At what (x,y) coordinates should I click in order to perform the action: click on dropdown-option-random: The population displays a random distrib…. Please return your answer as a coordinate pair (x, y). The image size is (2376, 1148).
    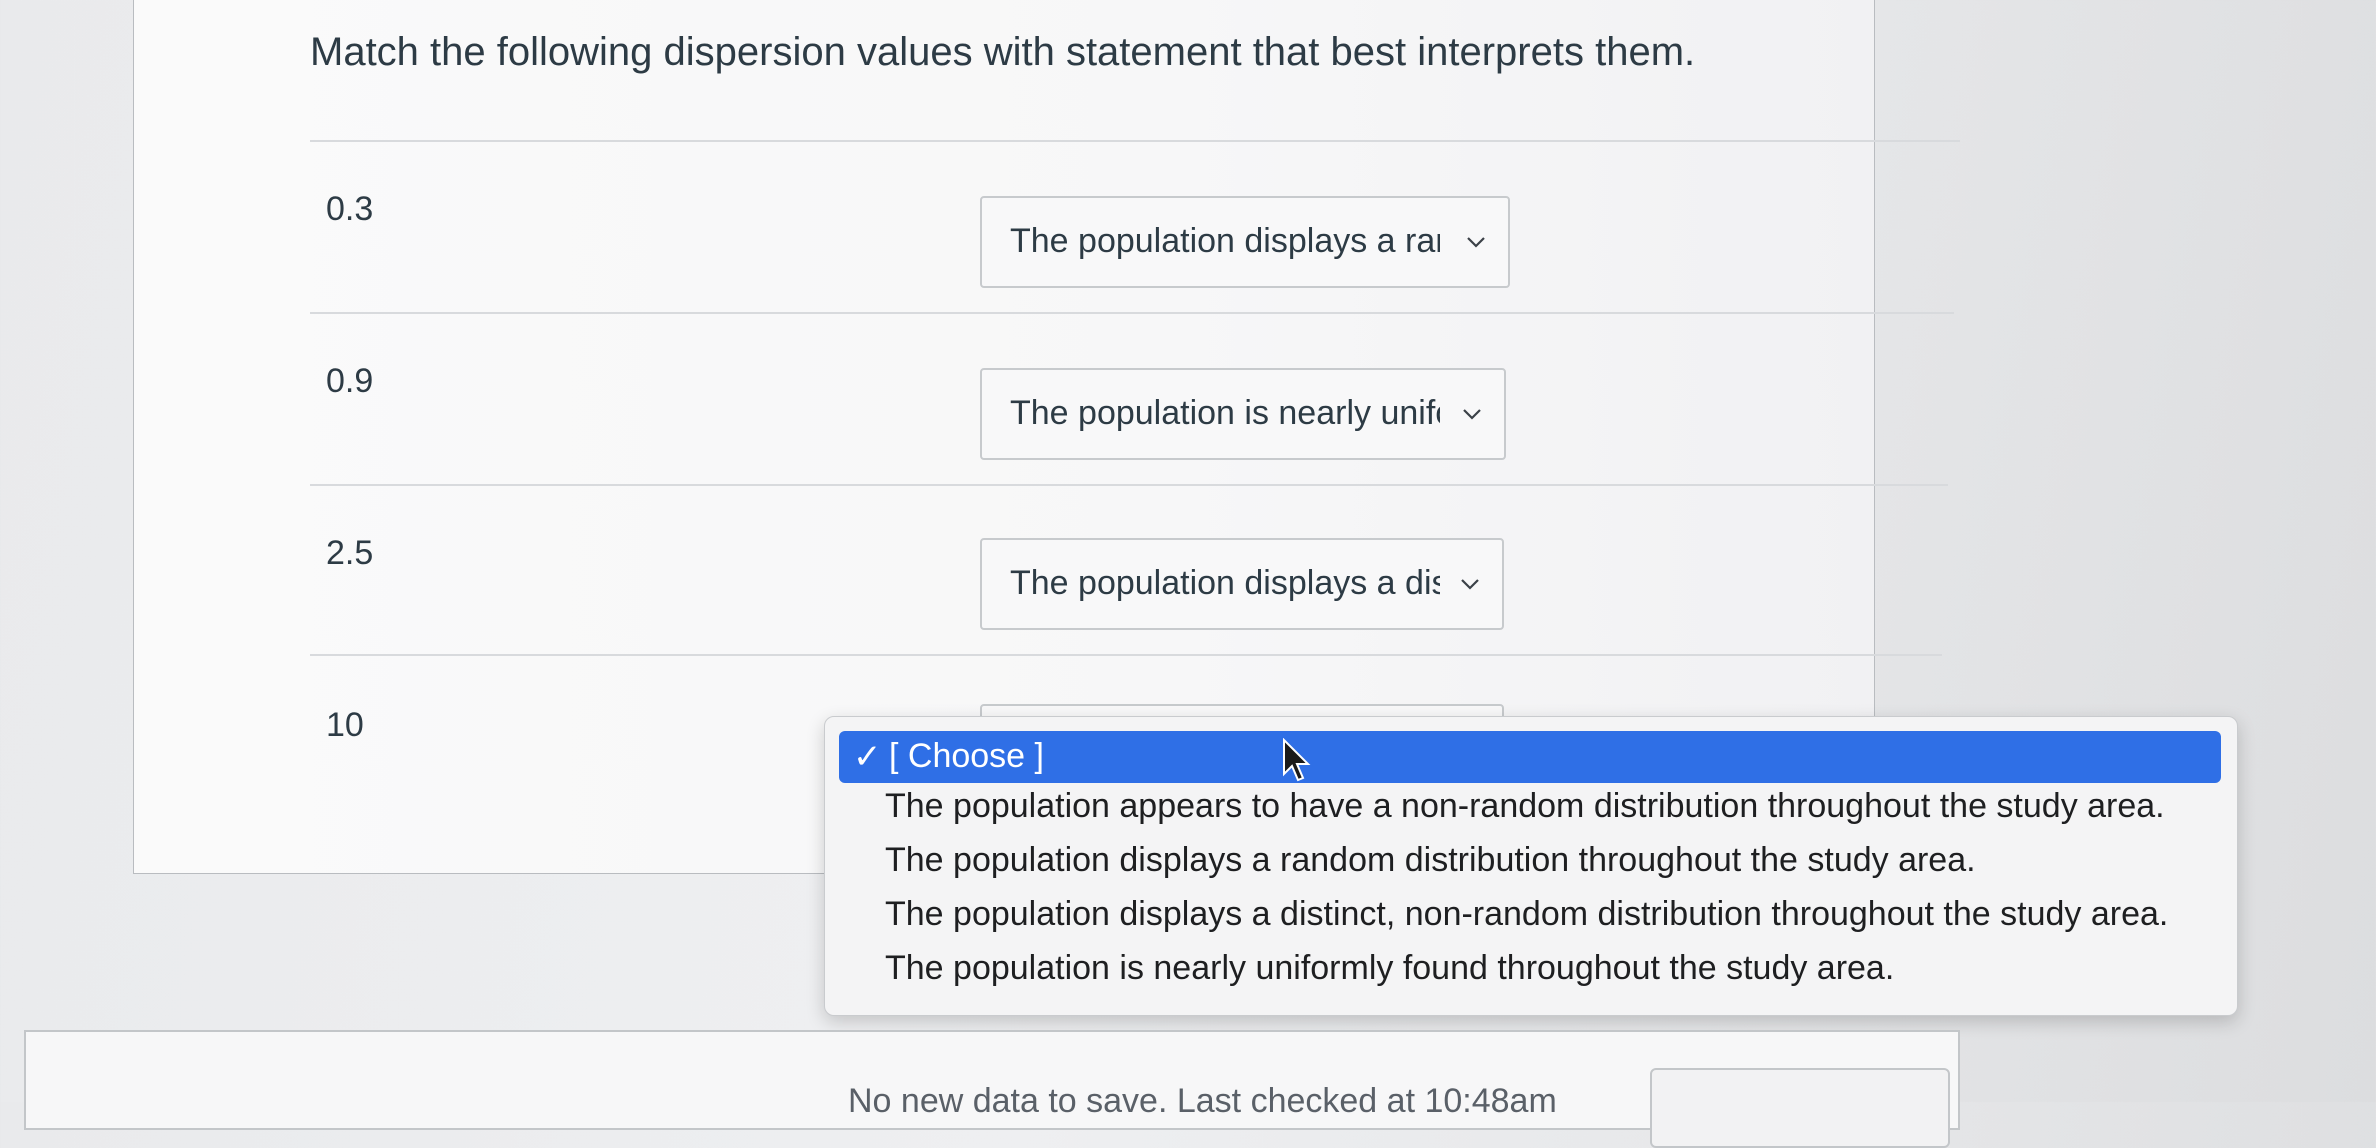
    Looking at the image, I should click on (1430, 860).